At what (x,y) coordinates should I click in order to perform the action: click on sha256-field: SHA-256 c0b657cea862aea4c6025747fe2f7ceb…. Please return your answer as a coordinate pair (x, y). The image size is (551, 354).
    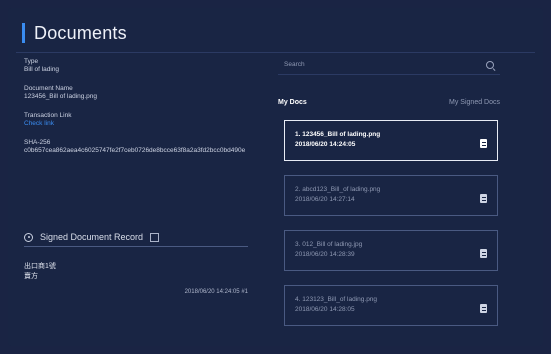
    Looking at the image, I should click on (143, 147).